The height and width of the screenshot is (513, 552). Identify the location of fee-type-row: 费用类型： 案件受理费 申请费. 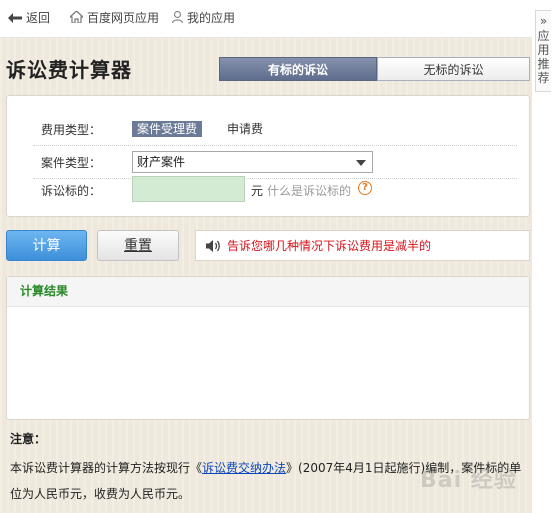
(275, 126).